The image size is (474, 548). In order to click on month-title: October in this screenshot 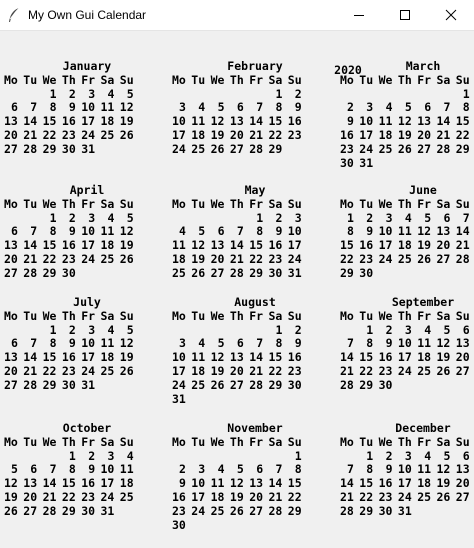, I will do `click(87, 428)`.